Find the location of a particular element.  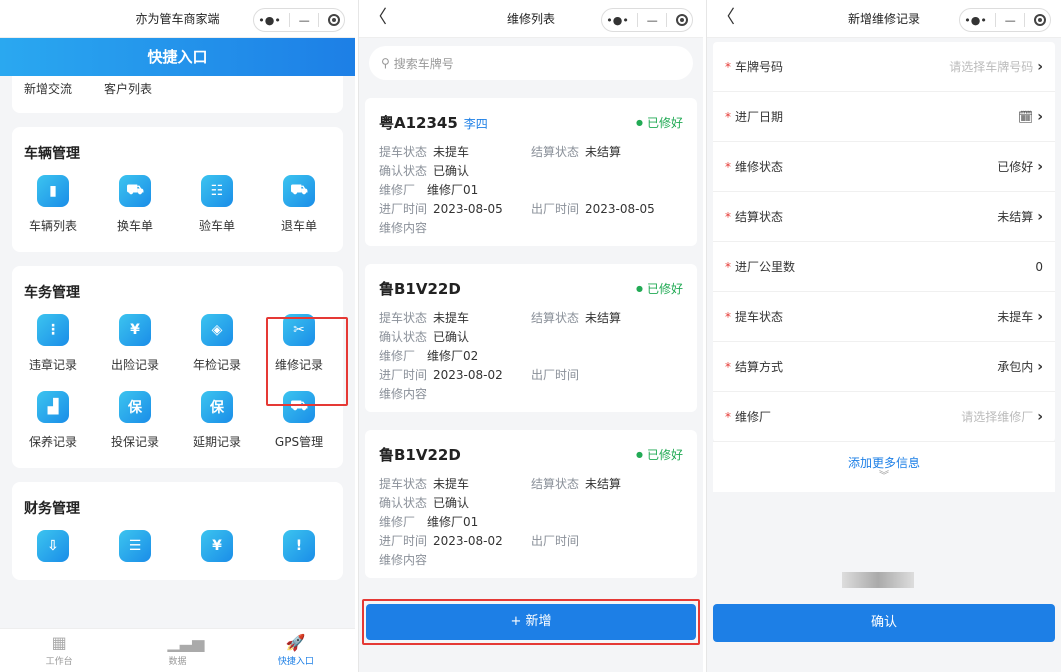

form-row: * 进厂公里数 0 is located at coordinates (884, 267).